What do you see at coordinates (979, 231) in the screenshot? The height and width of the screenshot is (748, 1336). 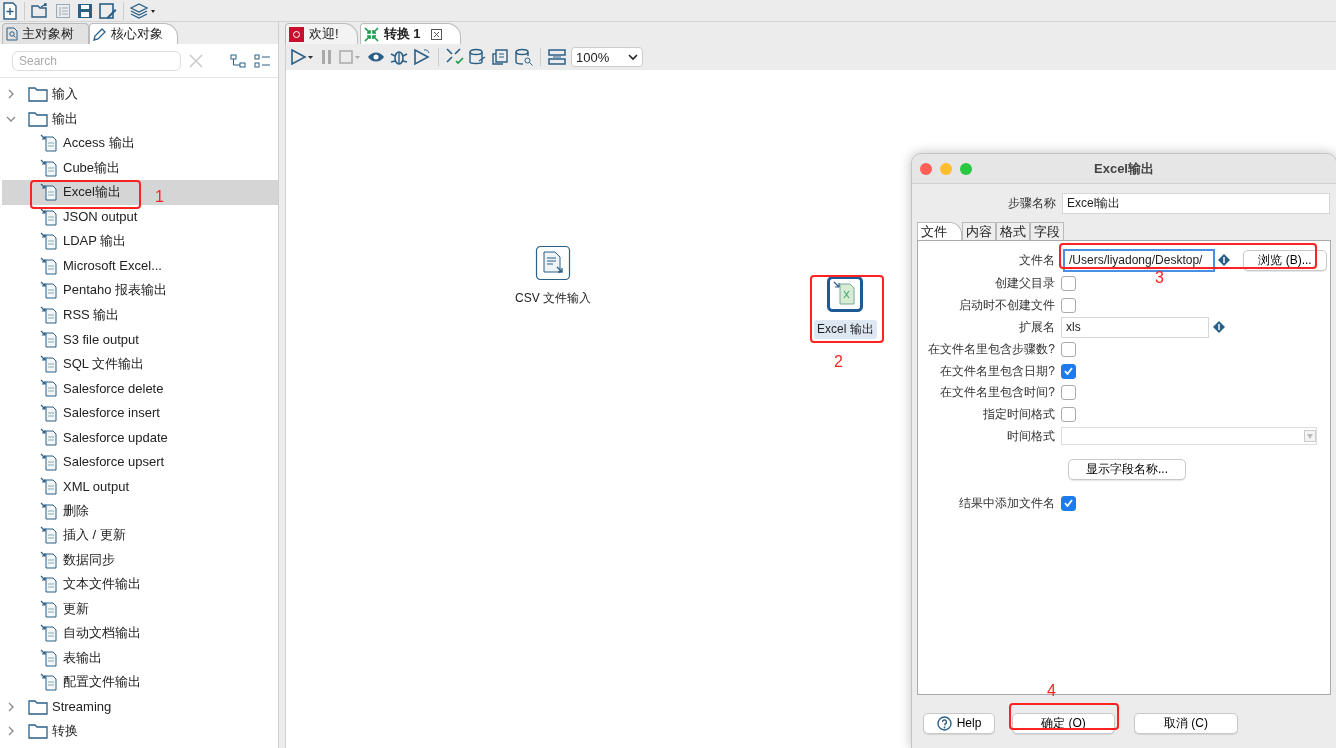 I see `dialog-tab: 内容` at bounding box center [979, 231].